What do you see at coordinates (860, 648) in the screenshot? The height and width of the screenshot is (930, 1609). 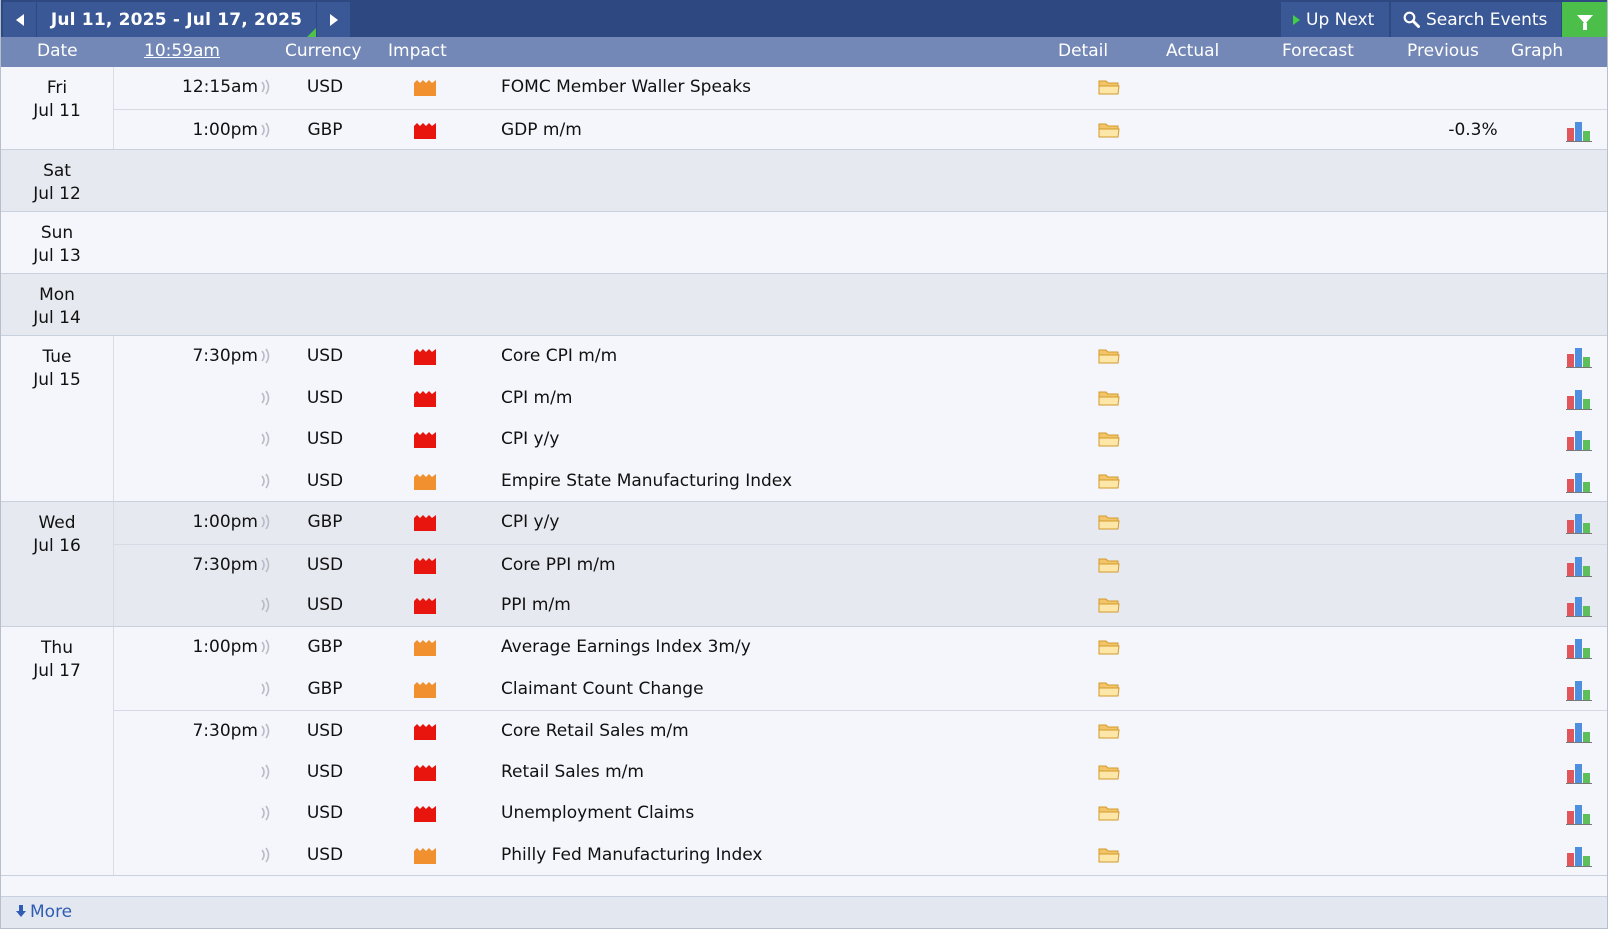 I see `event-row: 1:00pm GBP Average Earnings Index 3m/y` at bounding box center [860, 648].